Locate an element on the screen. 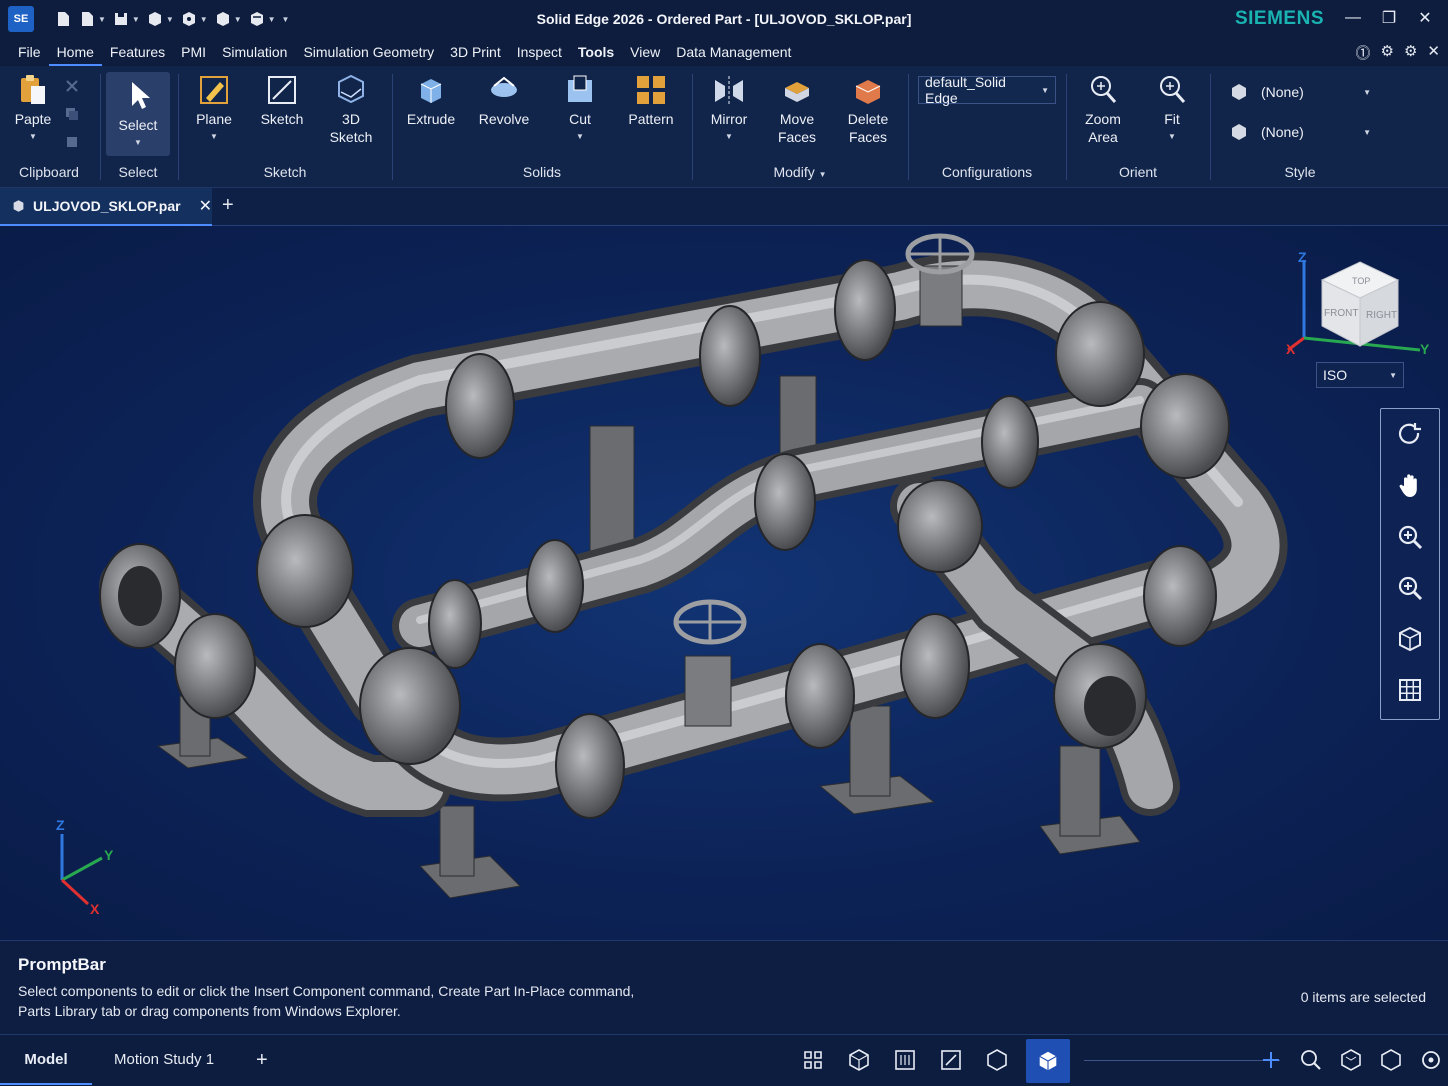  wireframe-view-icon is located at coordinates (997, 1060).